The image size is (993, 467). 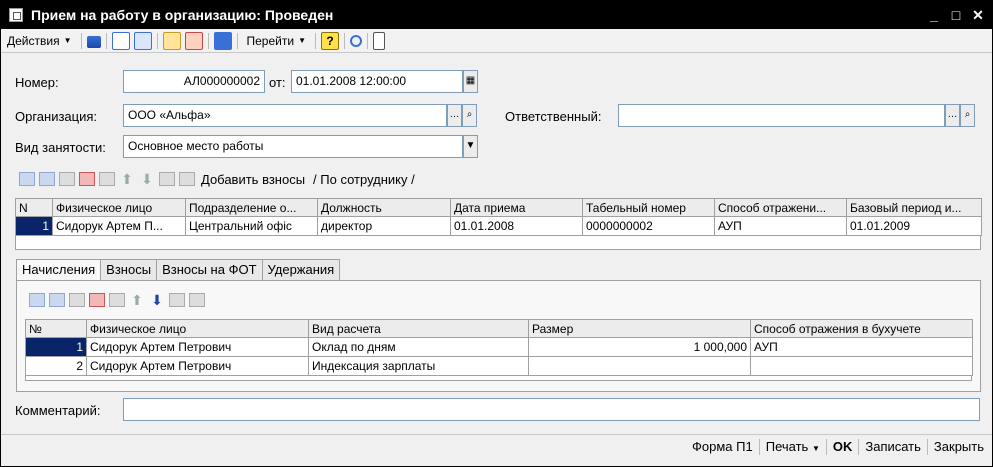 I want to click on form-p1-button: Форма П1, so click(x=722, y=446).